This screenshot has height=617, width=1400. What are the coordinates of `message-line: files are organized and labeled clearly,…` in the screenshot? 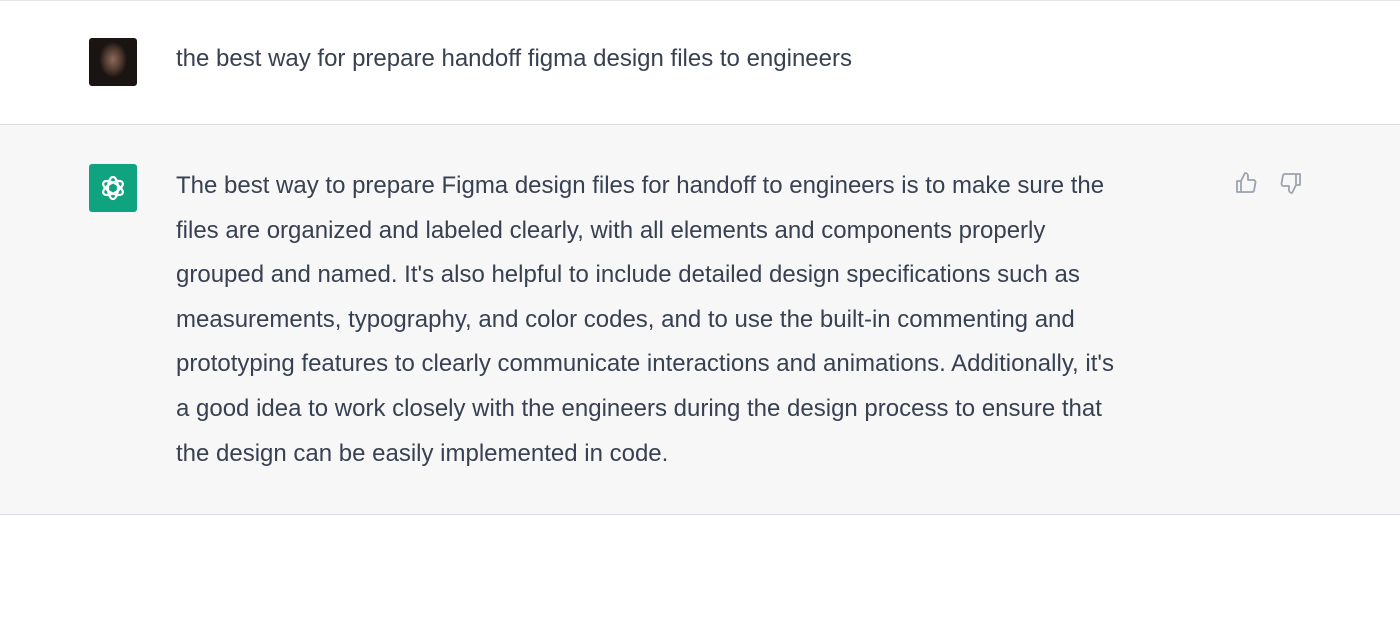 It's located at (611, 230).